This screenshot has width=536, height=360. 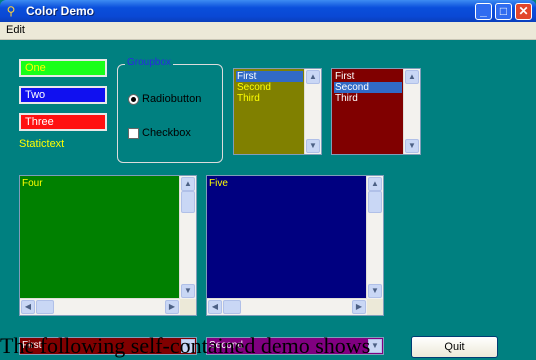 I want to click on combobox-value: First, so click(x=31, y=346).